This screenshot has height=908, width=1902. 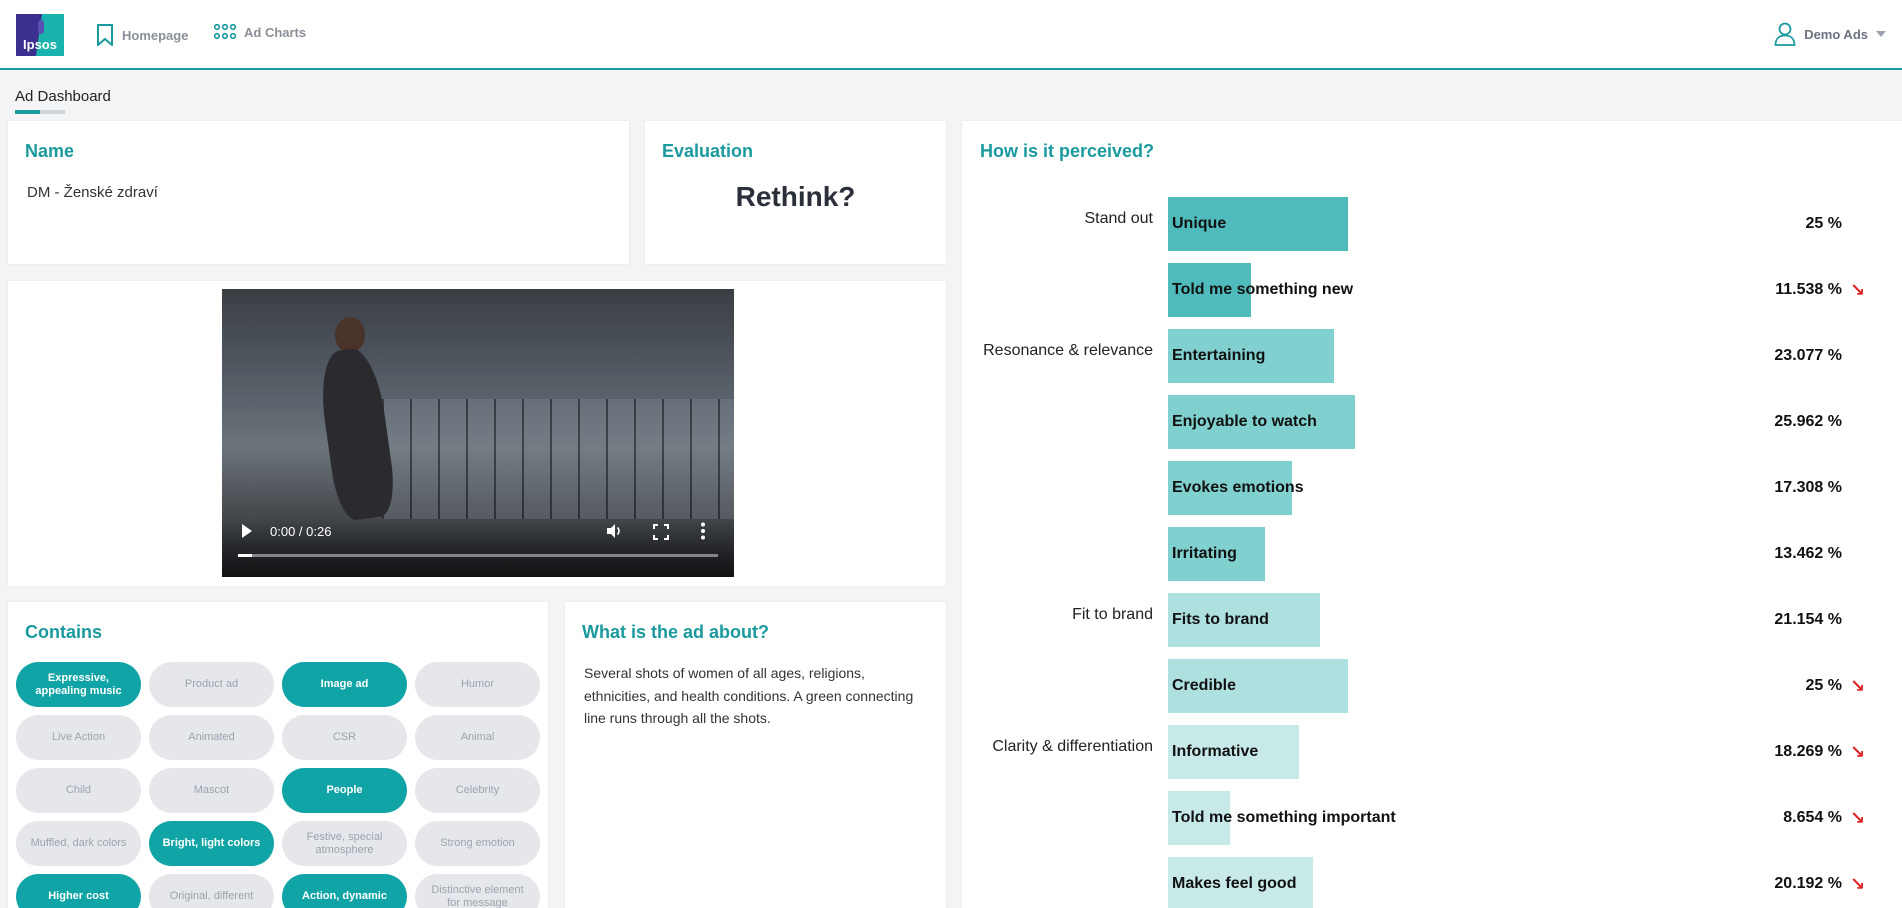 What do you see at coordinates (105, 35) in the screenshot?
I see `bookmark-icon` at bounding box center [105, 35].